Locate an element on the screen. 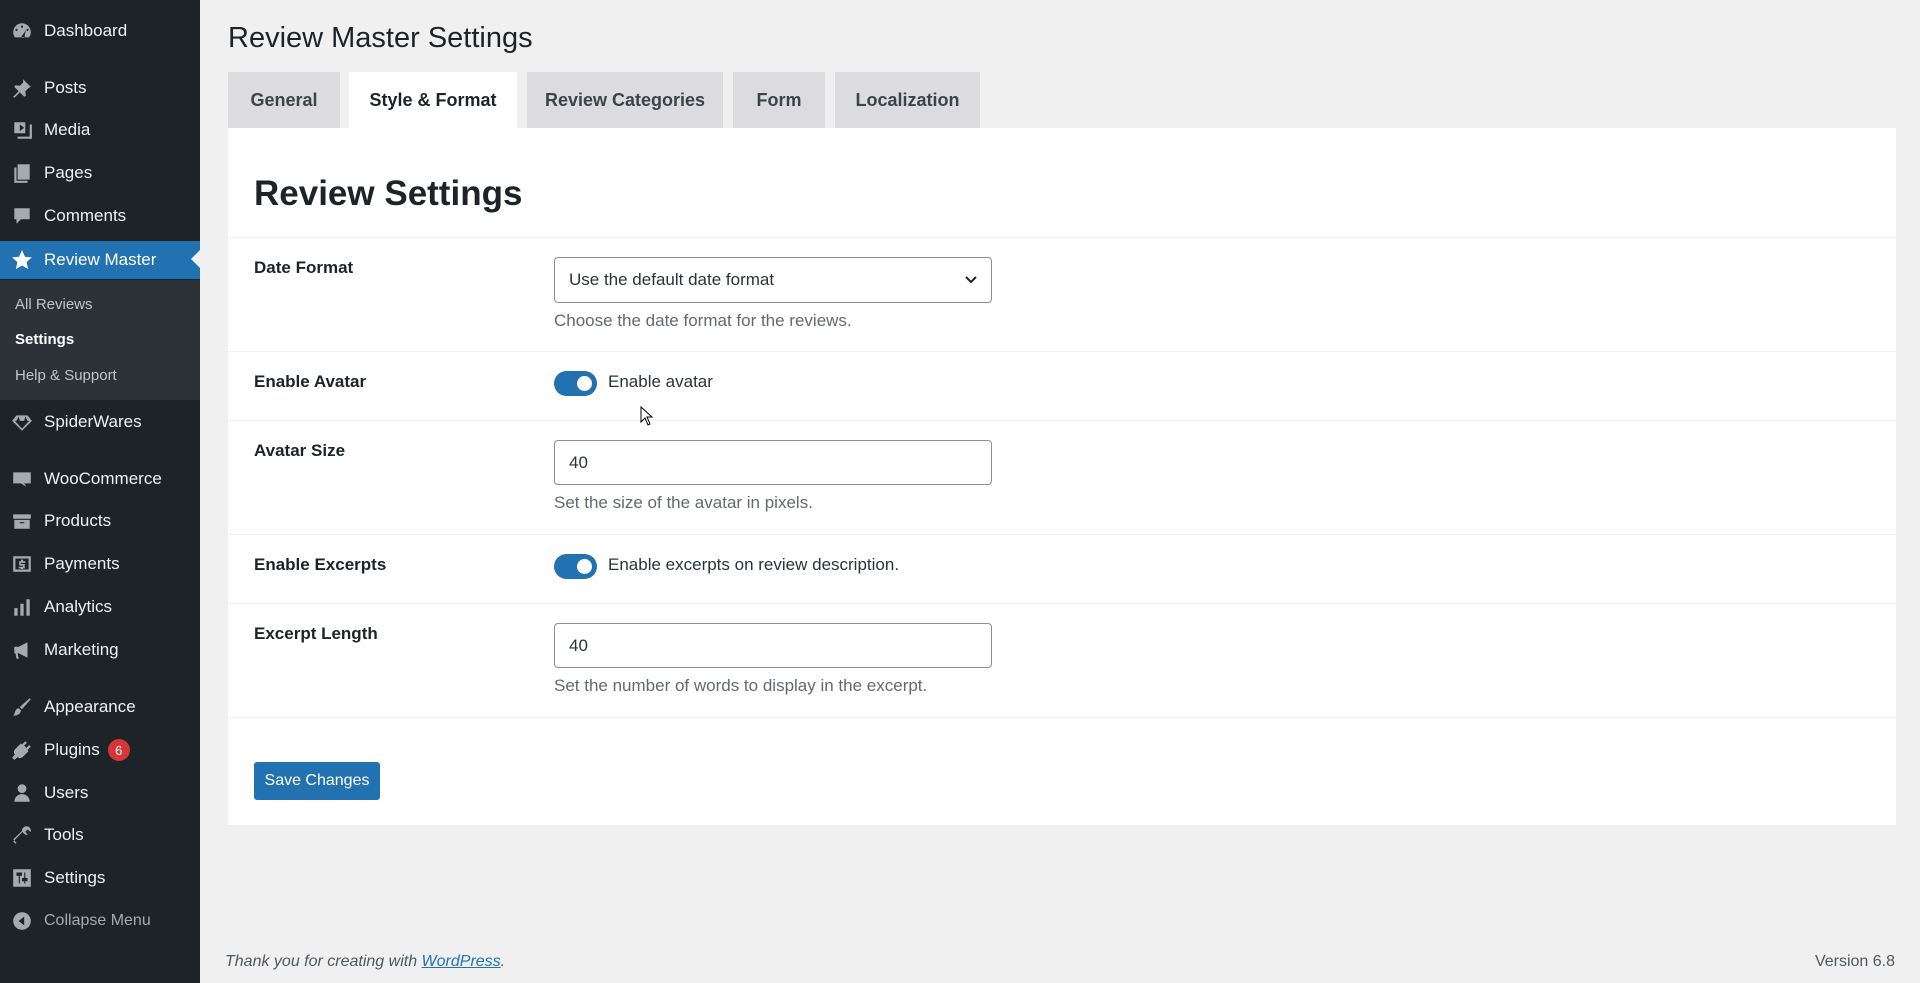 The width and height of the screenshot is (1920, 983). sidebar-item-label: Plugins is located at coordinates (72, 749).